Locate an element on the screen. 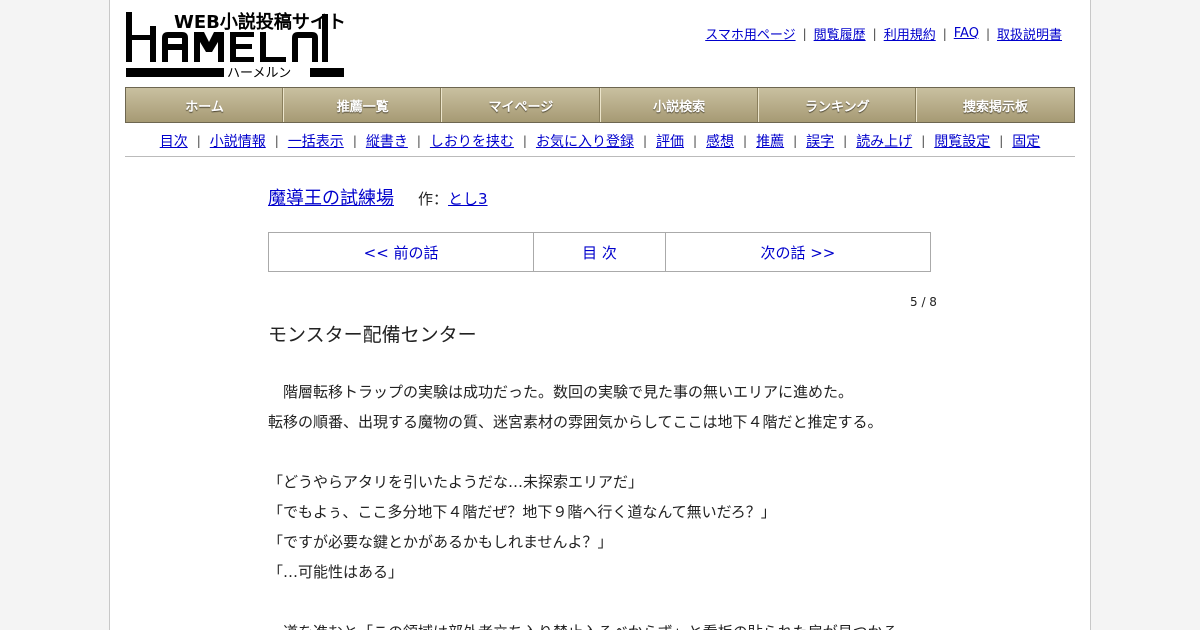 The height and width of the screenshot is (630, 1200). subnav-favorite: お気に入り登録 is located at coordinates (585, 141).